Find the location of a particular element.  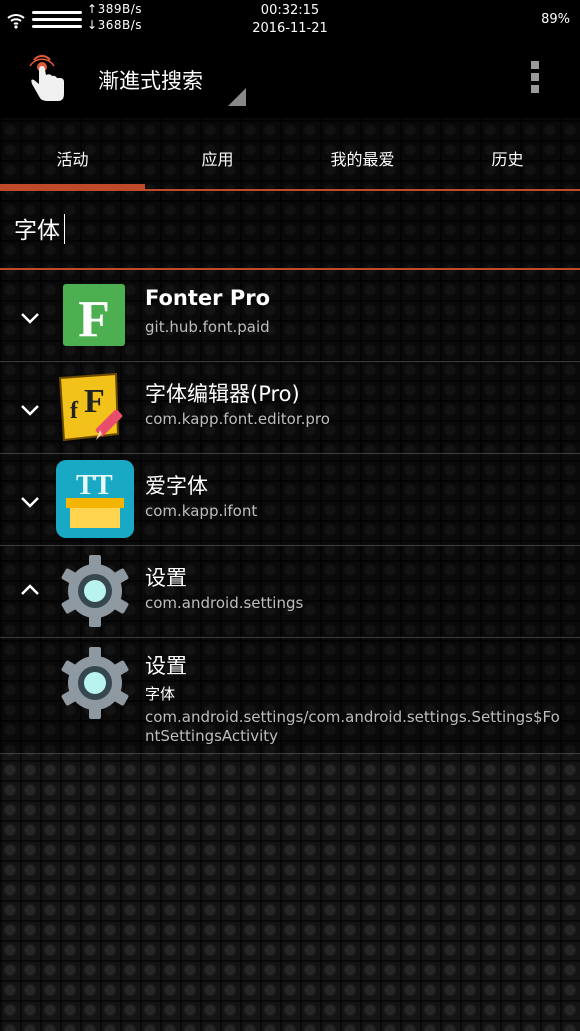

status-time: 00:32:15 is located at coordinates (290, 10).